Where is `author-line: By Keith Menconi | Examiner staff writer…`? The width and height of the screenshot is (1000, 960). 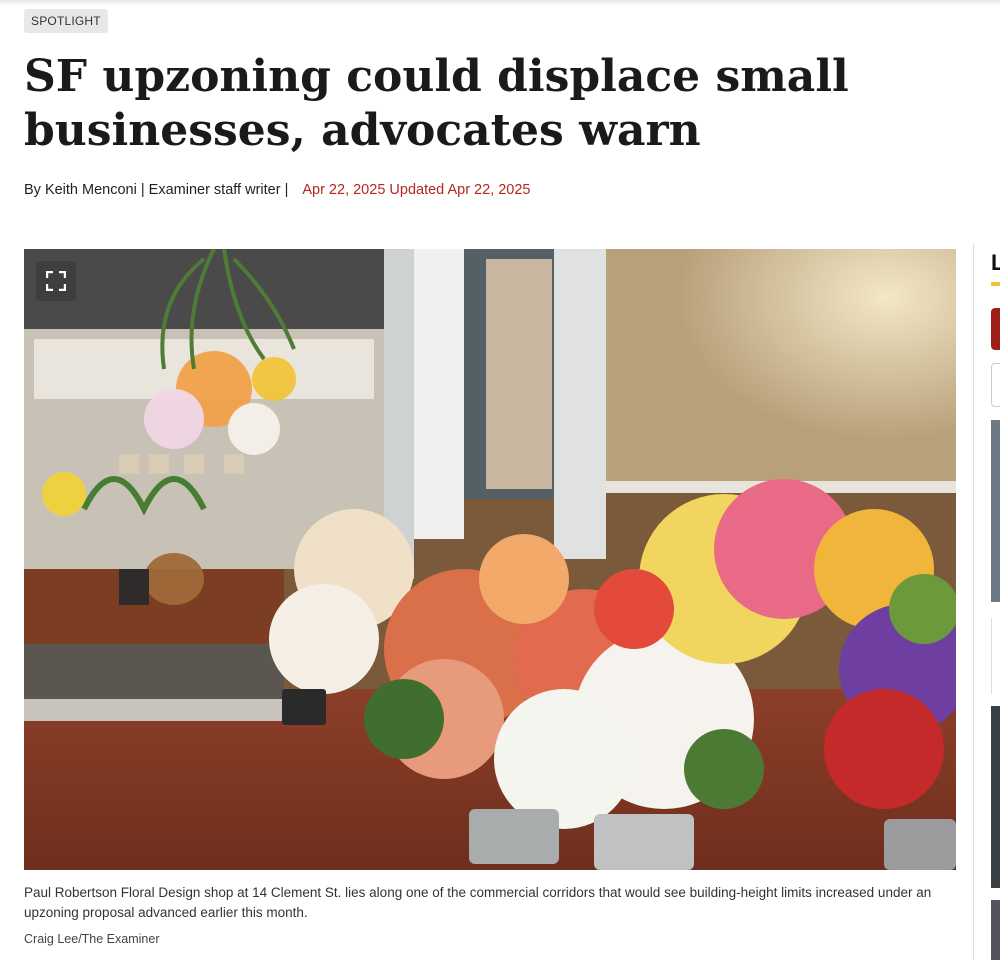 author-line: By Keith Menconi | Examiner staff writer… is located at coordinates (156, 190).